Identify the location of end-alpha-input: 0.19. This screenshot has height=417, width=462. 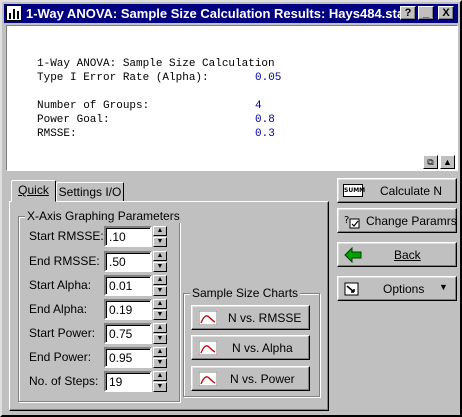
(128, 309).